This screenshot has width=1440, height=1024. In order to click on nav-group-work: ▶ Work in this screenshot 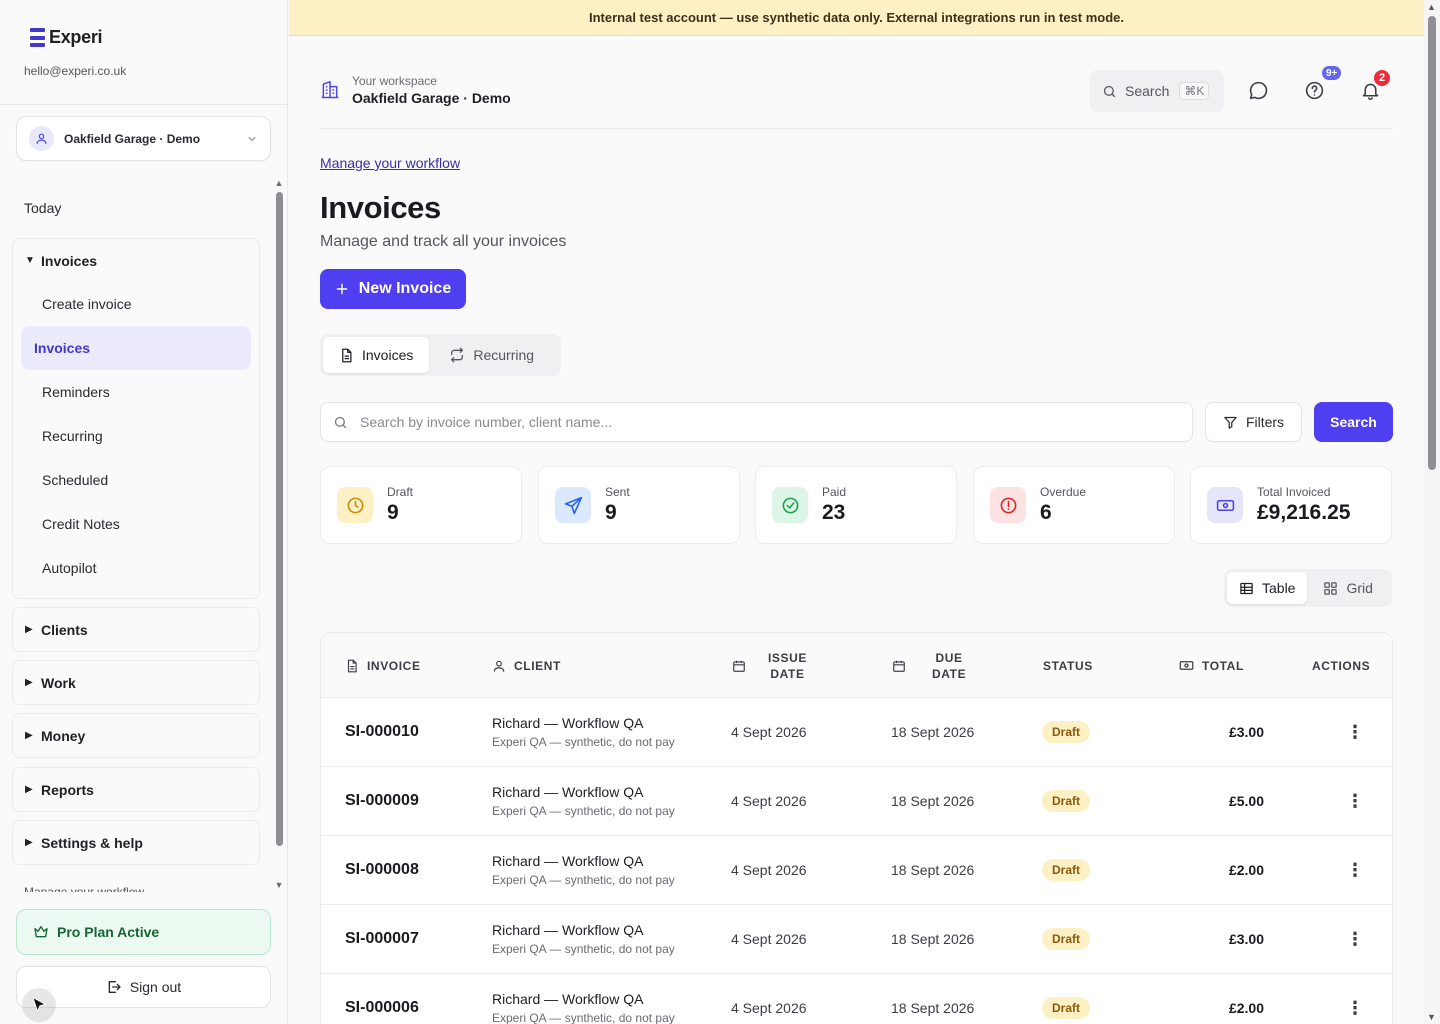, I will do `click(136, 682)`.